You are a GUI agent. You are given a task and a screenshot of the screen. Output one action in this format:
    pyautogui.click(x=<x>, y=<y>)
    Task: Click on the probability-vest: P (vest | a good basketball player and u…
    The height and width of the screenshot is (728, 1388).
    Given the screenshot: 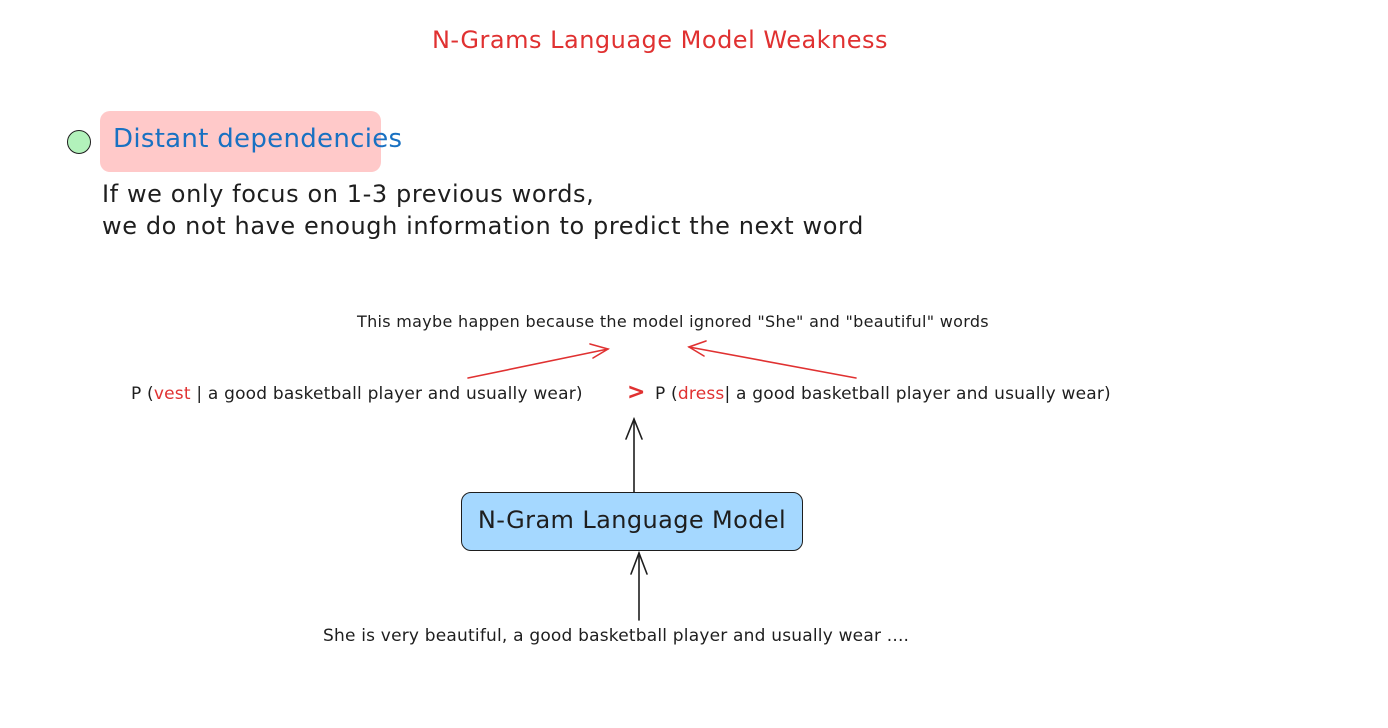 What is the action you would take?
    pyautogui.click(x=357, y=394)
    